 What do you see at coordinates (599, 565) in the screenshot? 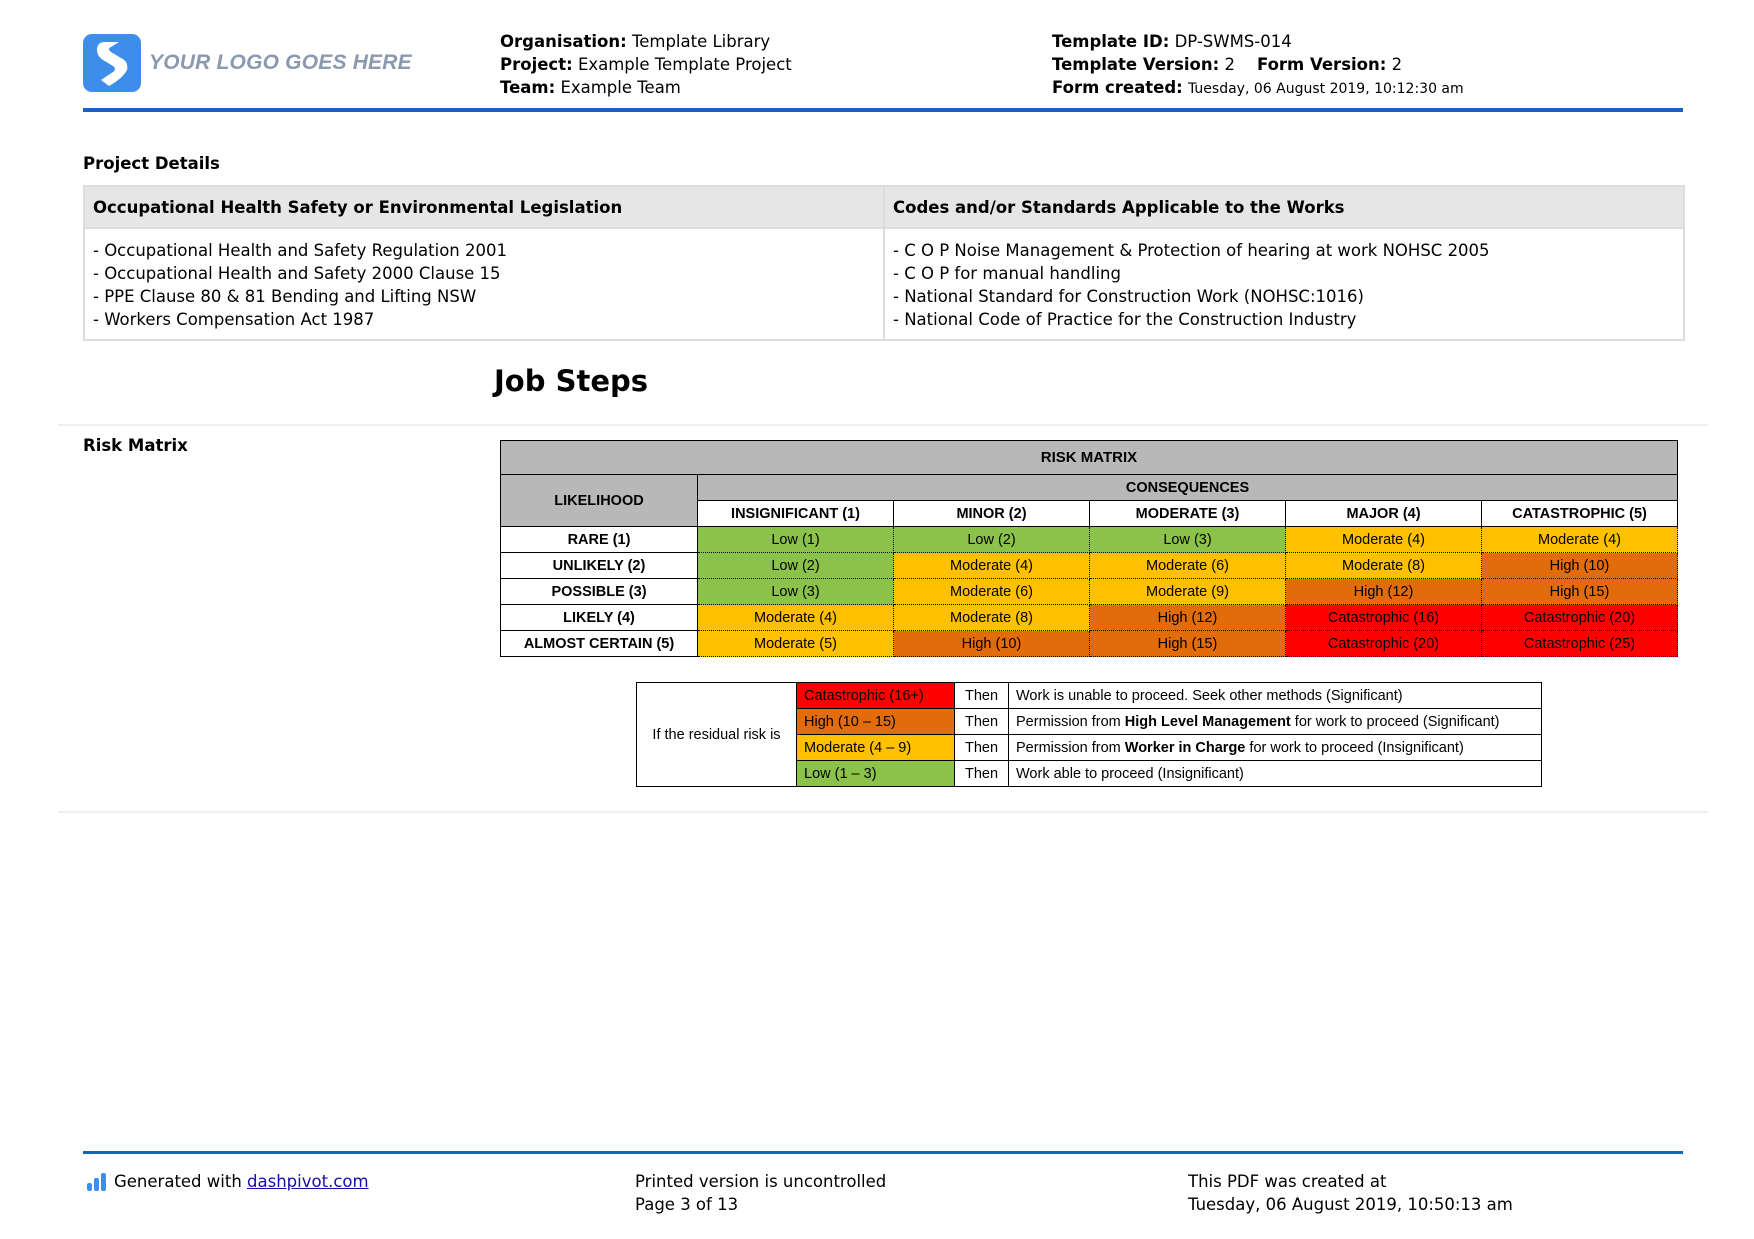
I see `likelihood-label: UNLIKELY (2)` at bounding box center [599, 565].